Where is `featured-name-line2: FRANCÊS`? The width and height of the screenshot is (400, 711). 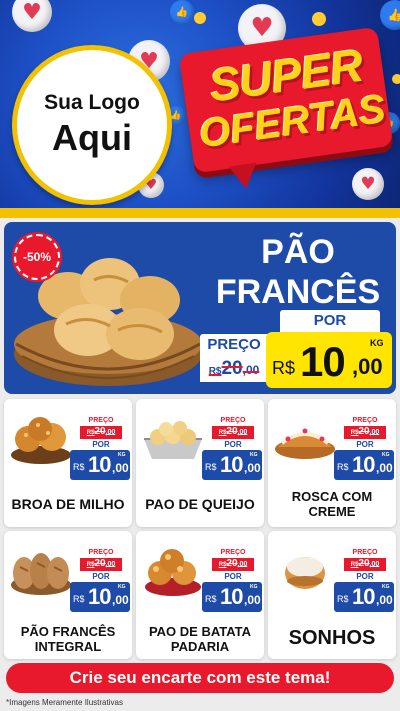
featured-name-line2: FRANCÊS is located at coordinates (298, 292).